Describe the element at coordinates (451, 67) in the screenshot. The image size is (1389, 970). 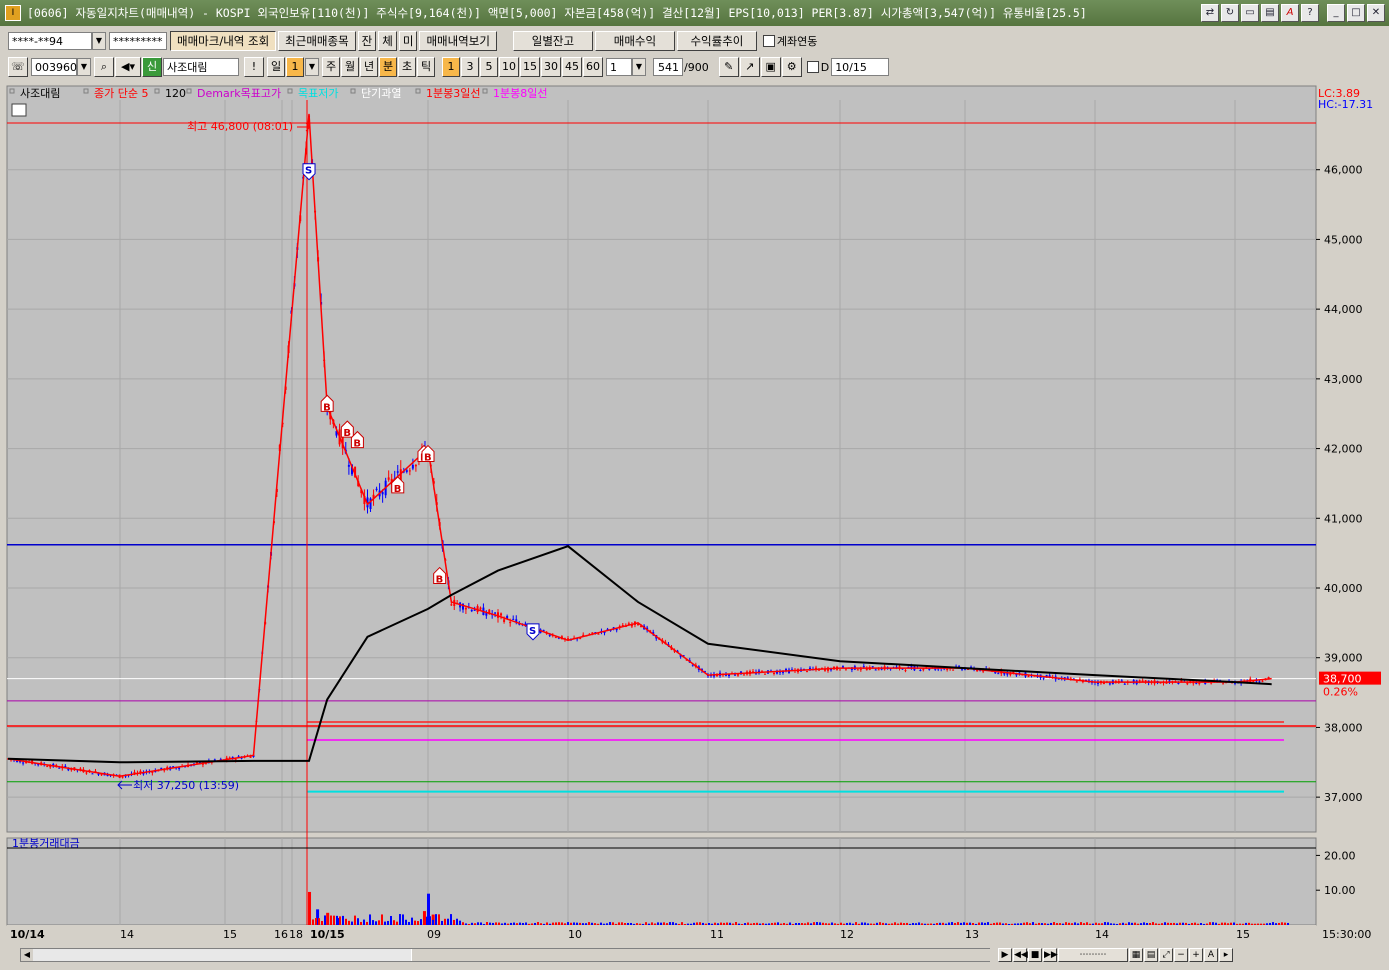
I see `interval-1-button: 1` at that location.